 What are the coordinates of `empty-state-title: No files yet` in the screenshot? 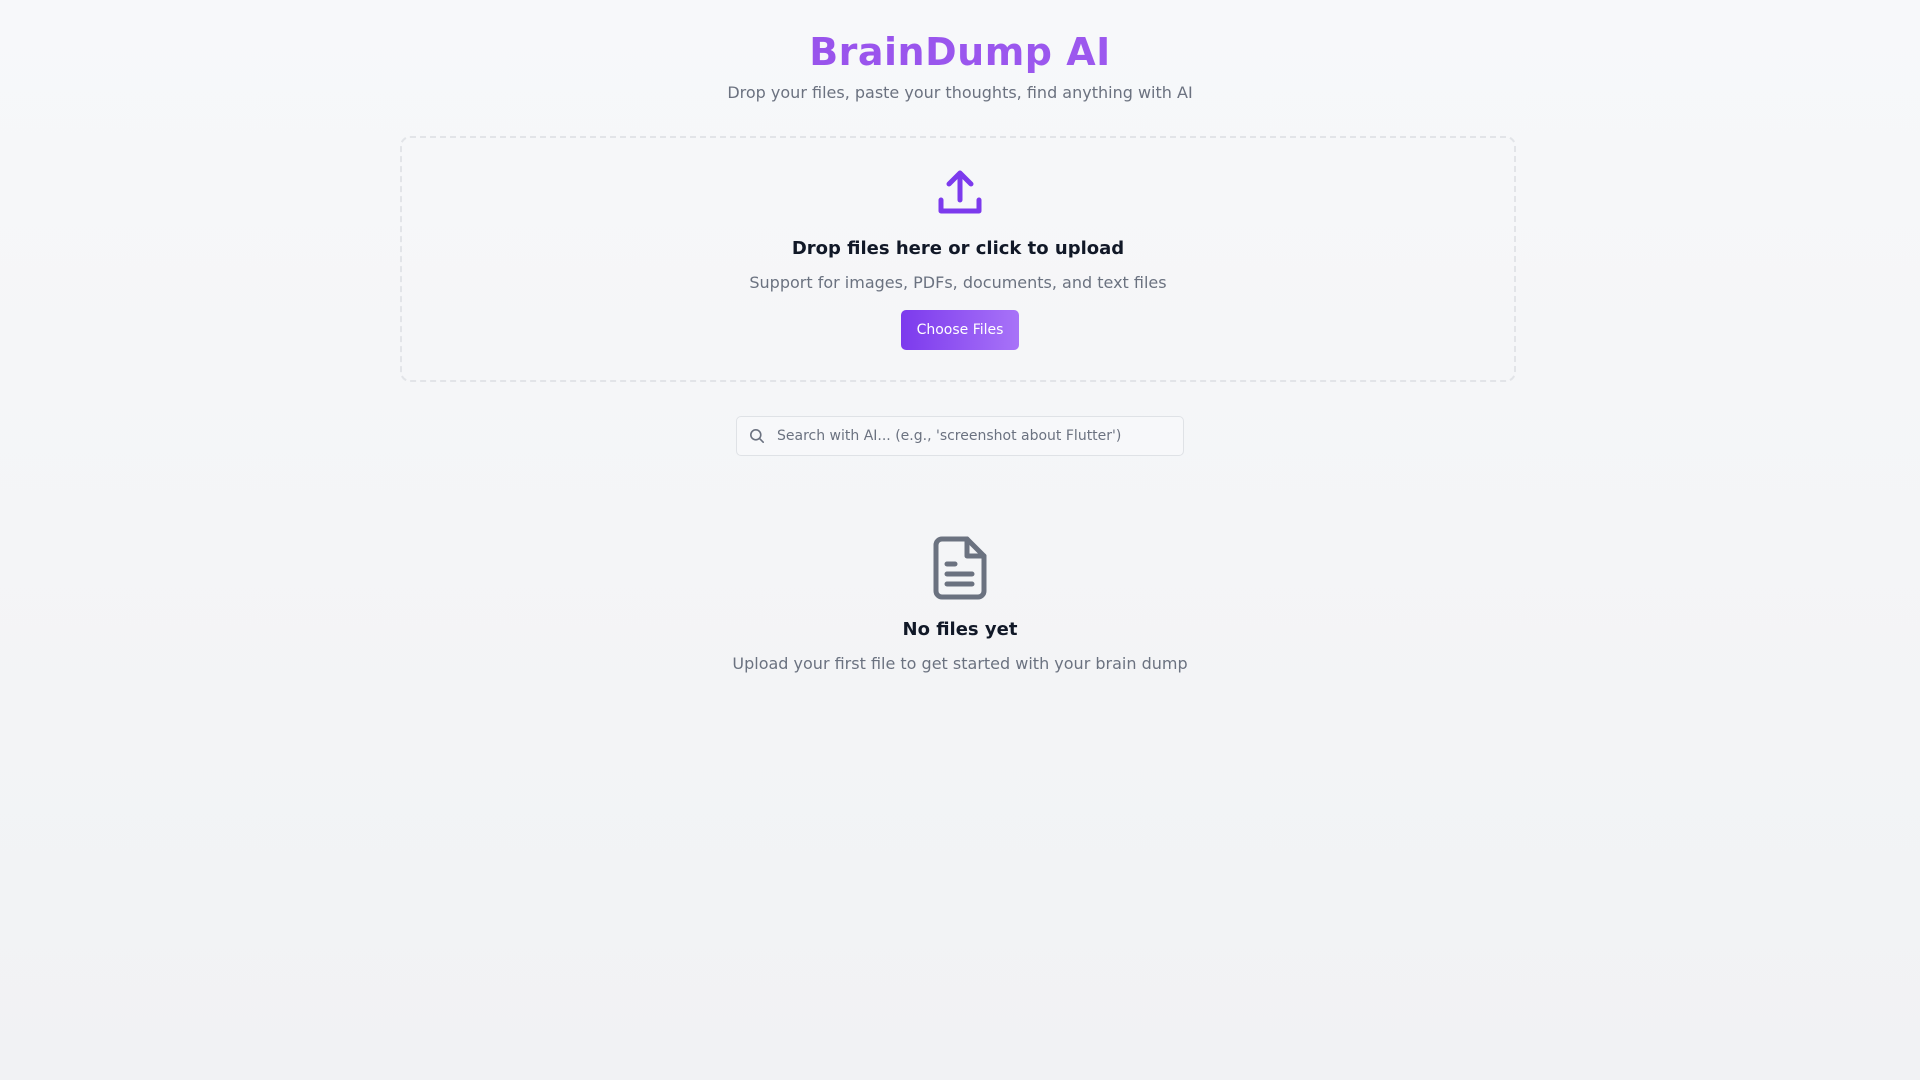 It's located at (960, 629).